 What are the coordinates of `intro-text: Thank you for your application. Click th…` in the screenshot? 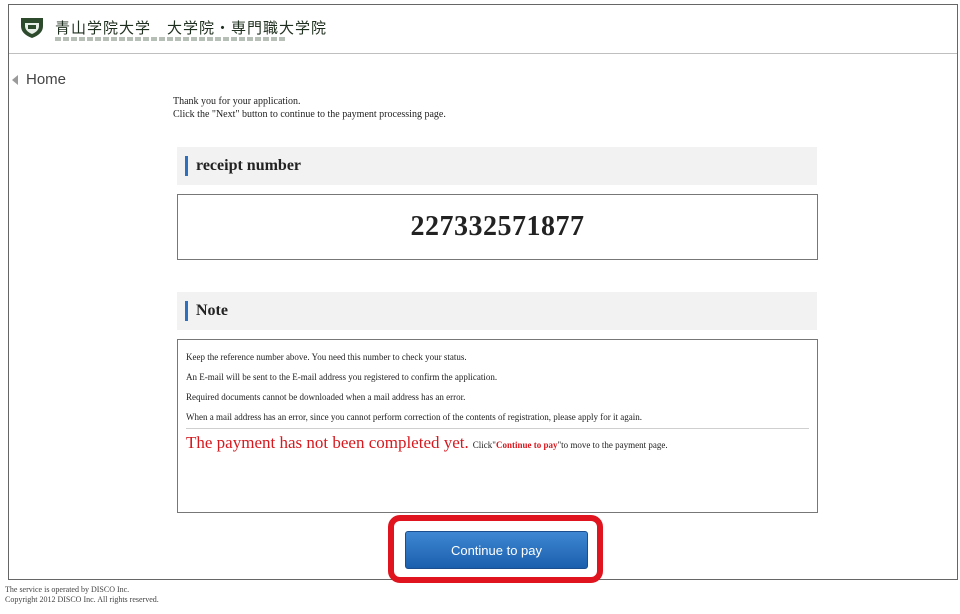 It's located at (309, 108).